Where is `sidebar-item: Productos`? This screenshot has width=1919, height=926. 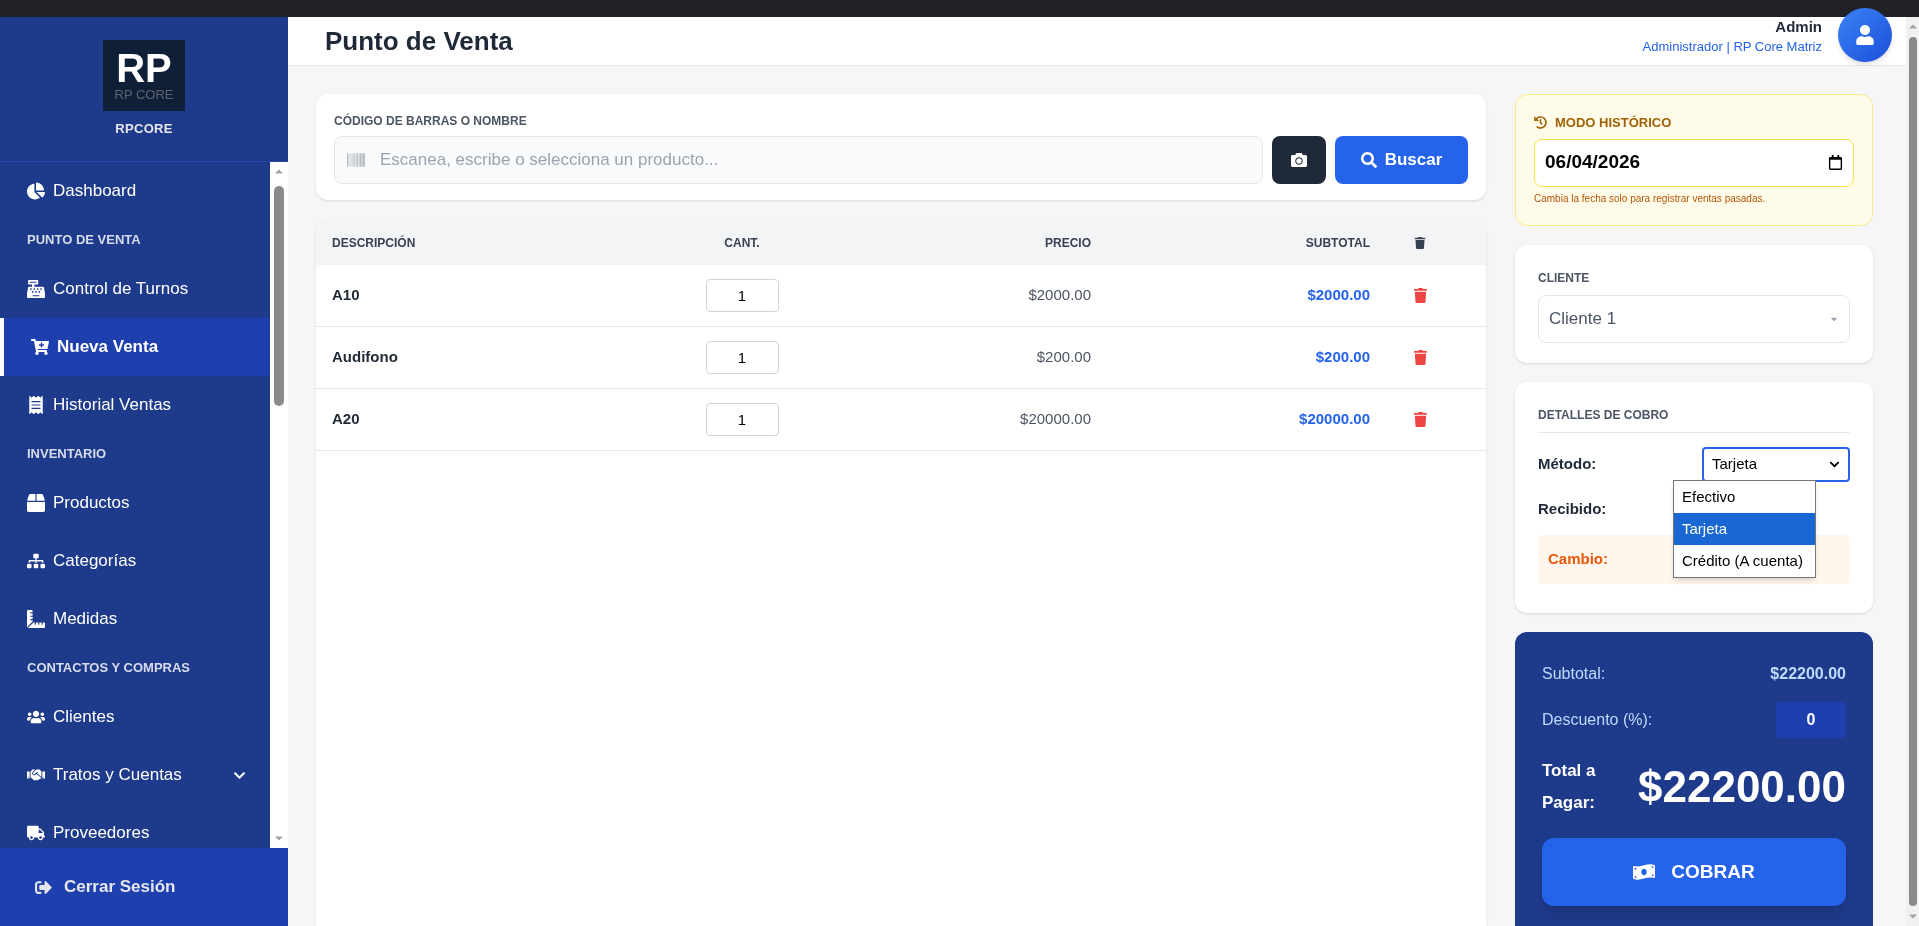 sidebar-item: Productos is located at coordinates (135, 503).